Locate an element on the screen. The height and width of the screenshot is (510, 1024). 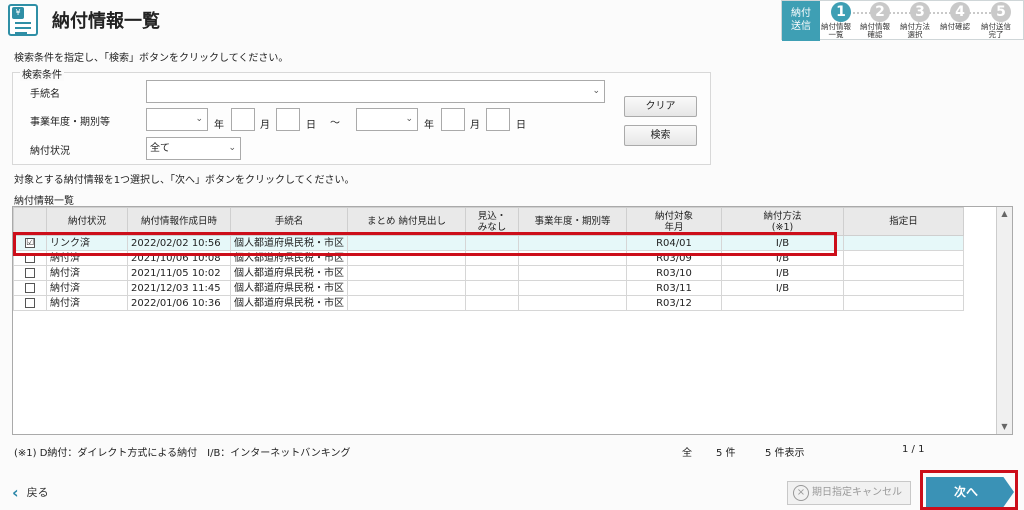
start-era-select: ⌄ is located at coordinates (177, 119).